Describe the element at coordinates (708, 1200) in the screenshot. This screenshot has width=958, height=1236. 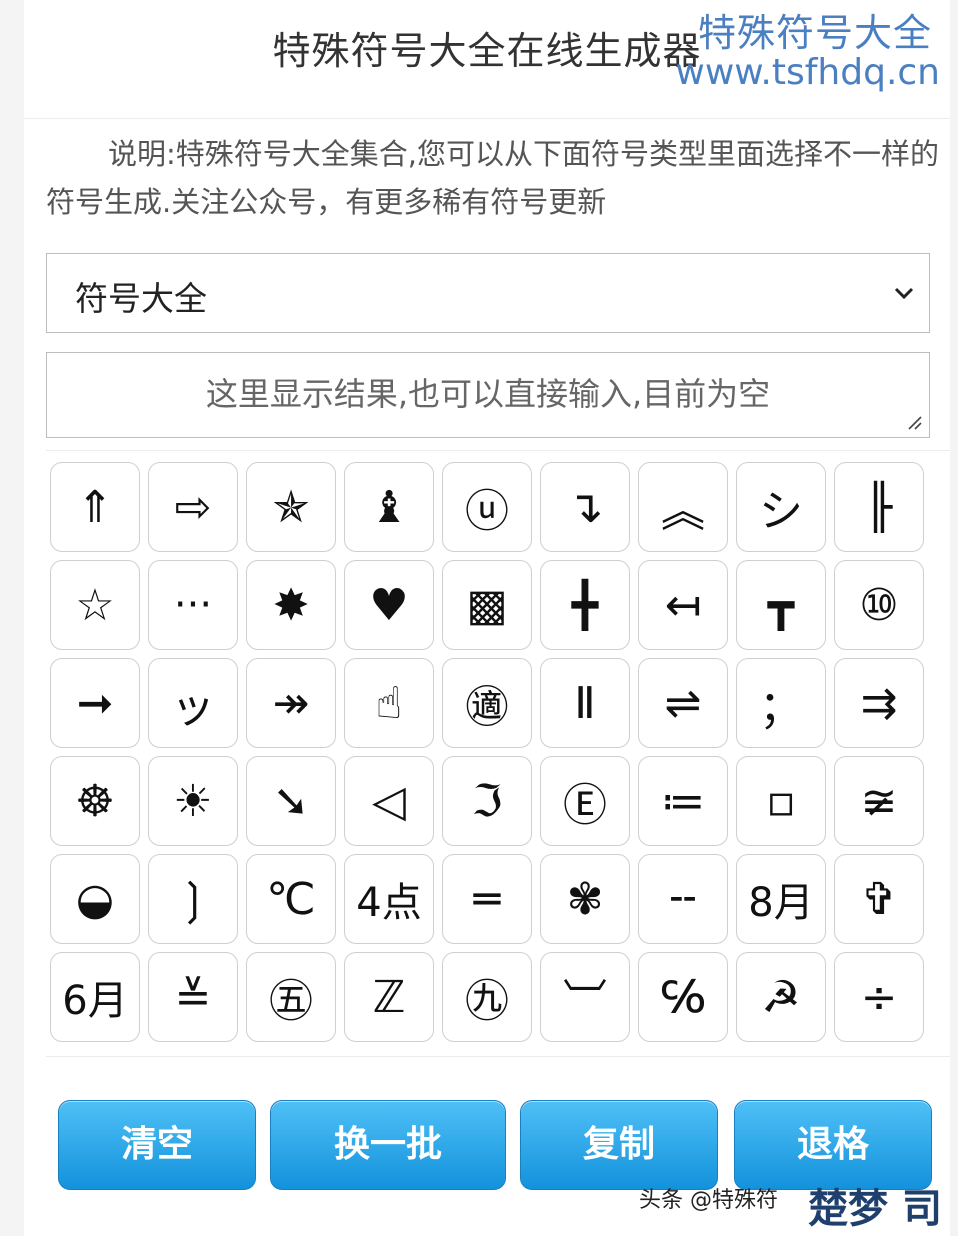
I see `credit-text: 头条 @特殊符` at that location.